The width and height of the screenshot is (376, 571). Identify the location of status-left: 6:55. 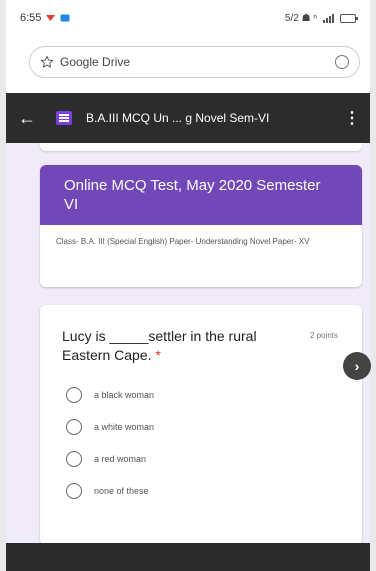
(45, 18).